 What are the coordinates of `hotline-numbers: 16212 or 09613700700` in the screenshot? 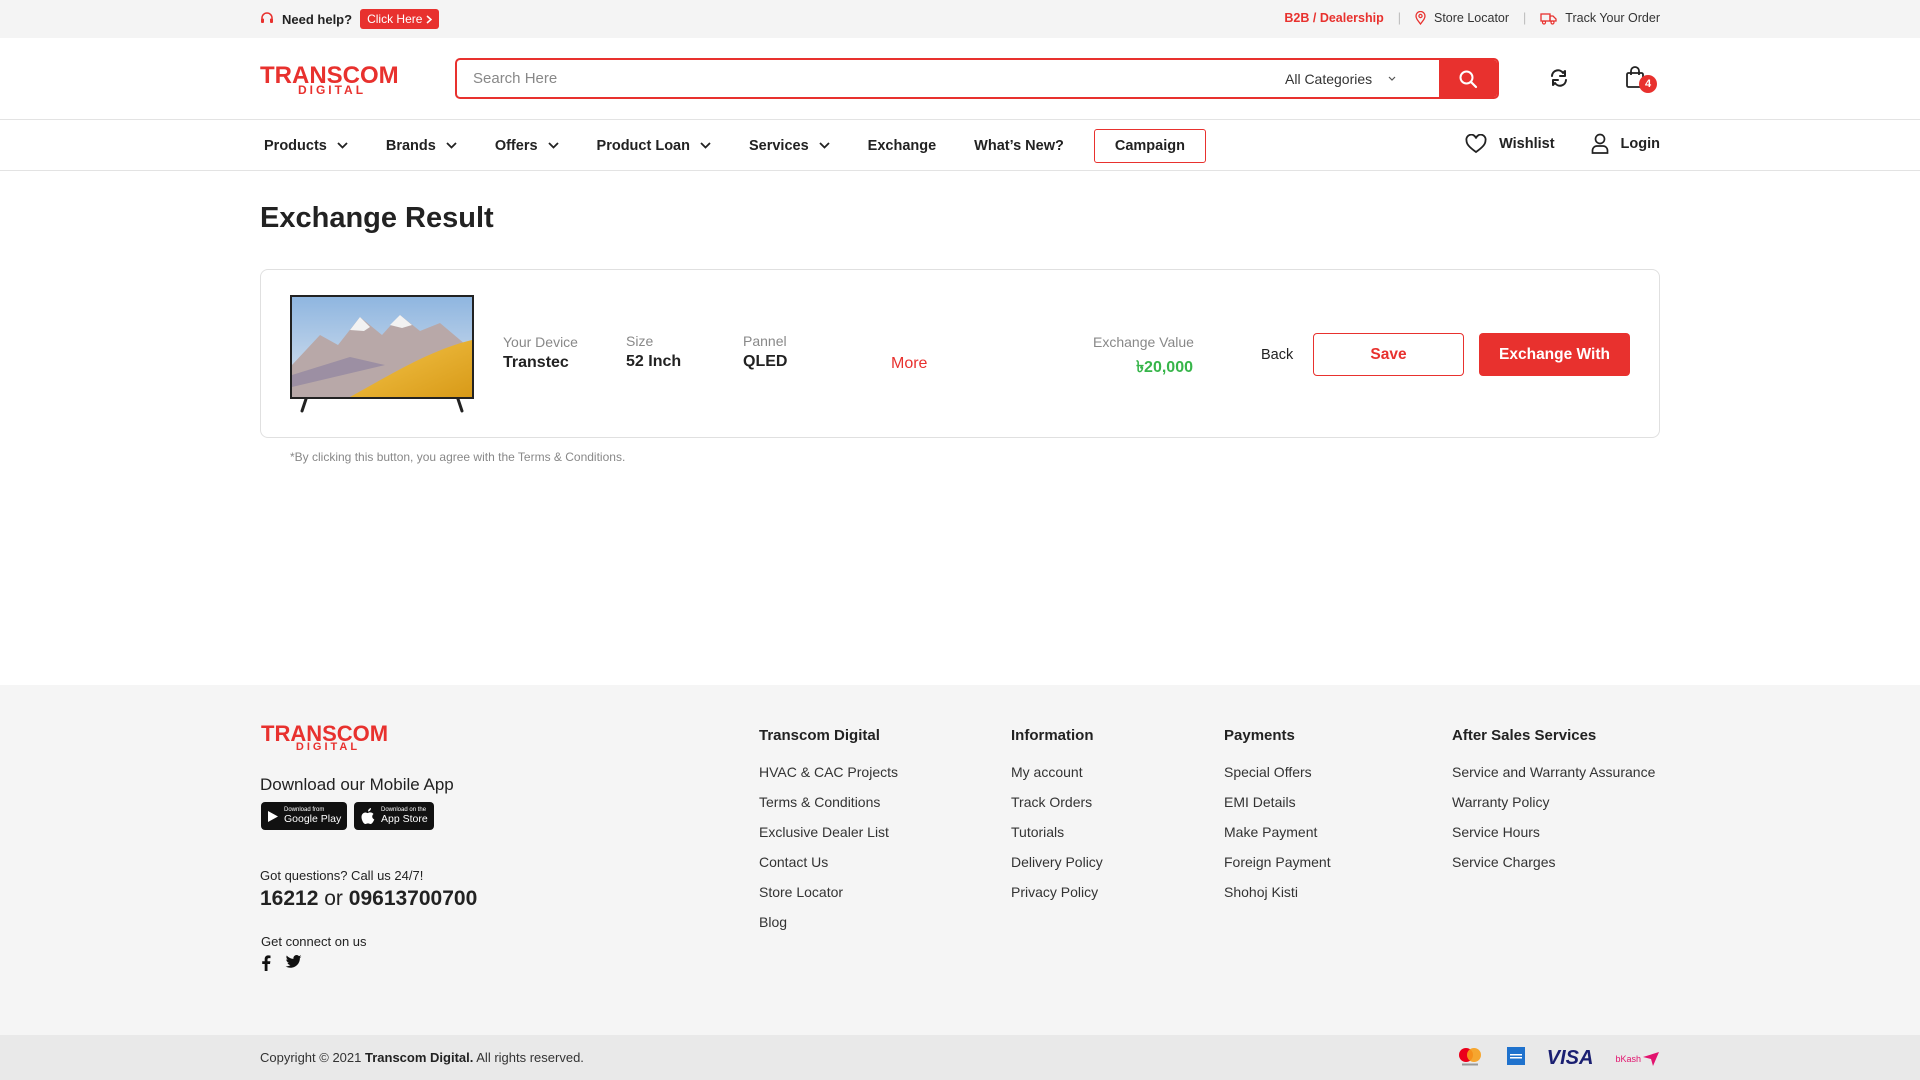 It's located at (368, 899).